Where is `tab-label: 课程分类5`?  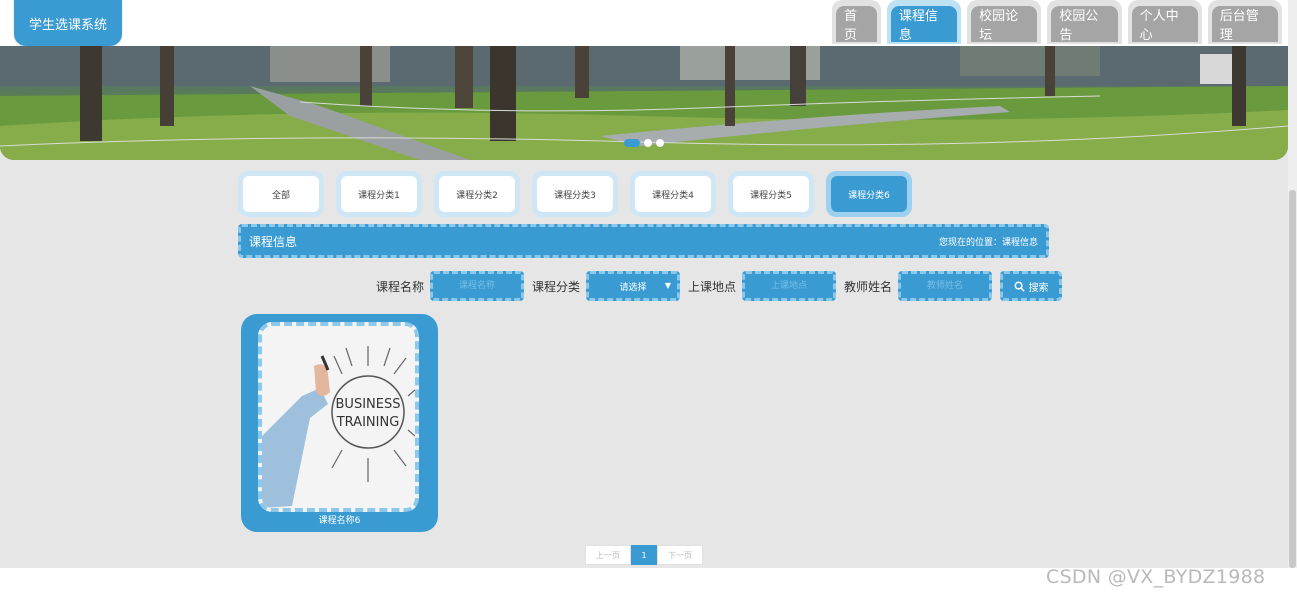 tab-label: 课程分类5 is located at coordinates (771, 194).